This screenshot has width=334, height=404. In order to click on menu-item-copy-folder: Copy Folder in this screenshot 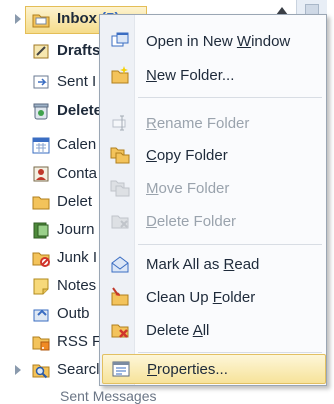, I will do `click(213, 155)`.